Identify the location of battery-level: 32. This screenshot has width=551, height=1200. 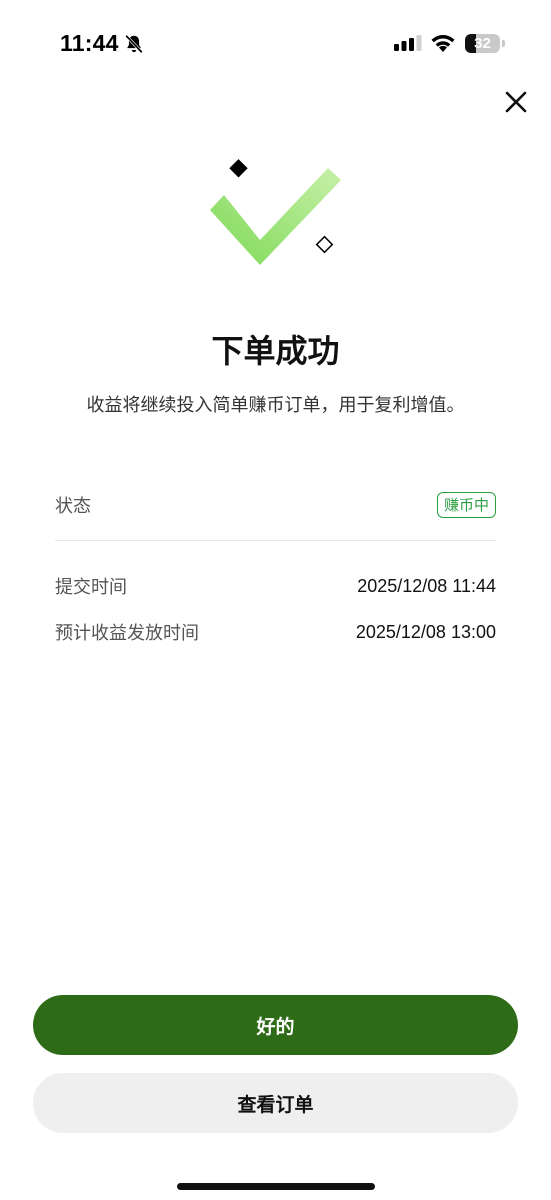
(482, 43).